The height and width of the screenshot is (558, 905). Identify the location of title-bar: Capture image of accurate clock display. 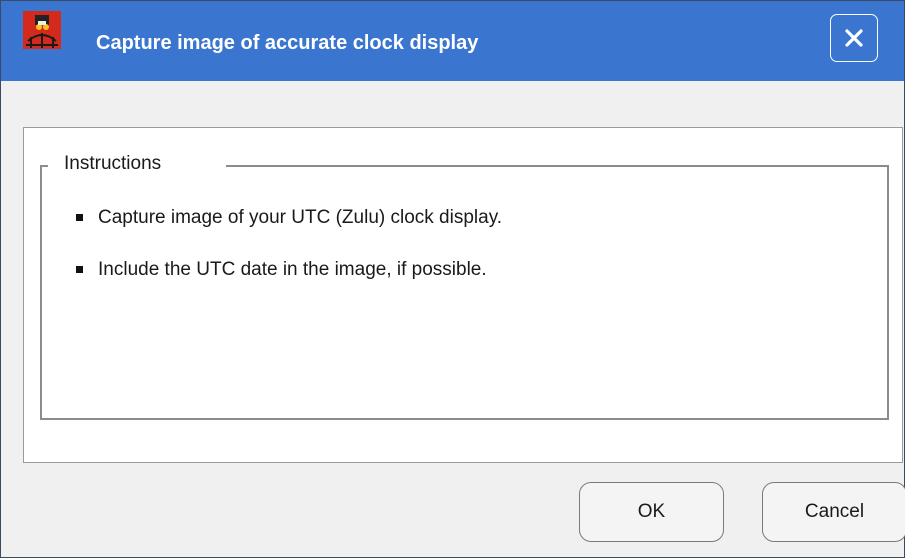
(452, 41).